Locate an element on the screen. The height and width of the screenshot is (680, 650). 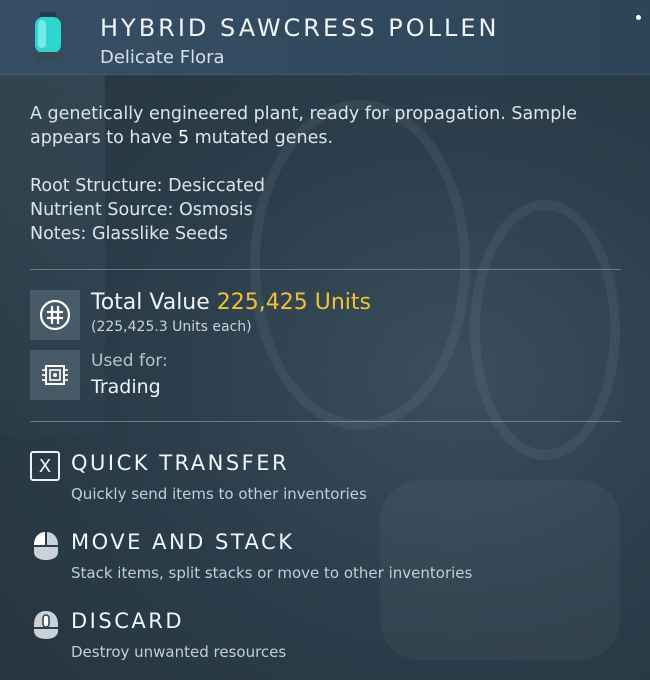
total-value: Total Value 225,425 Units is located at coordinates (231, 302).